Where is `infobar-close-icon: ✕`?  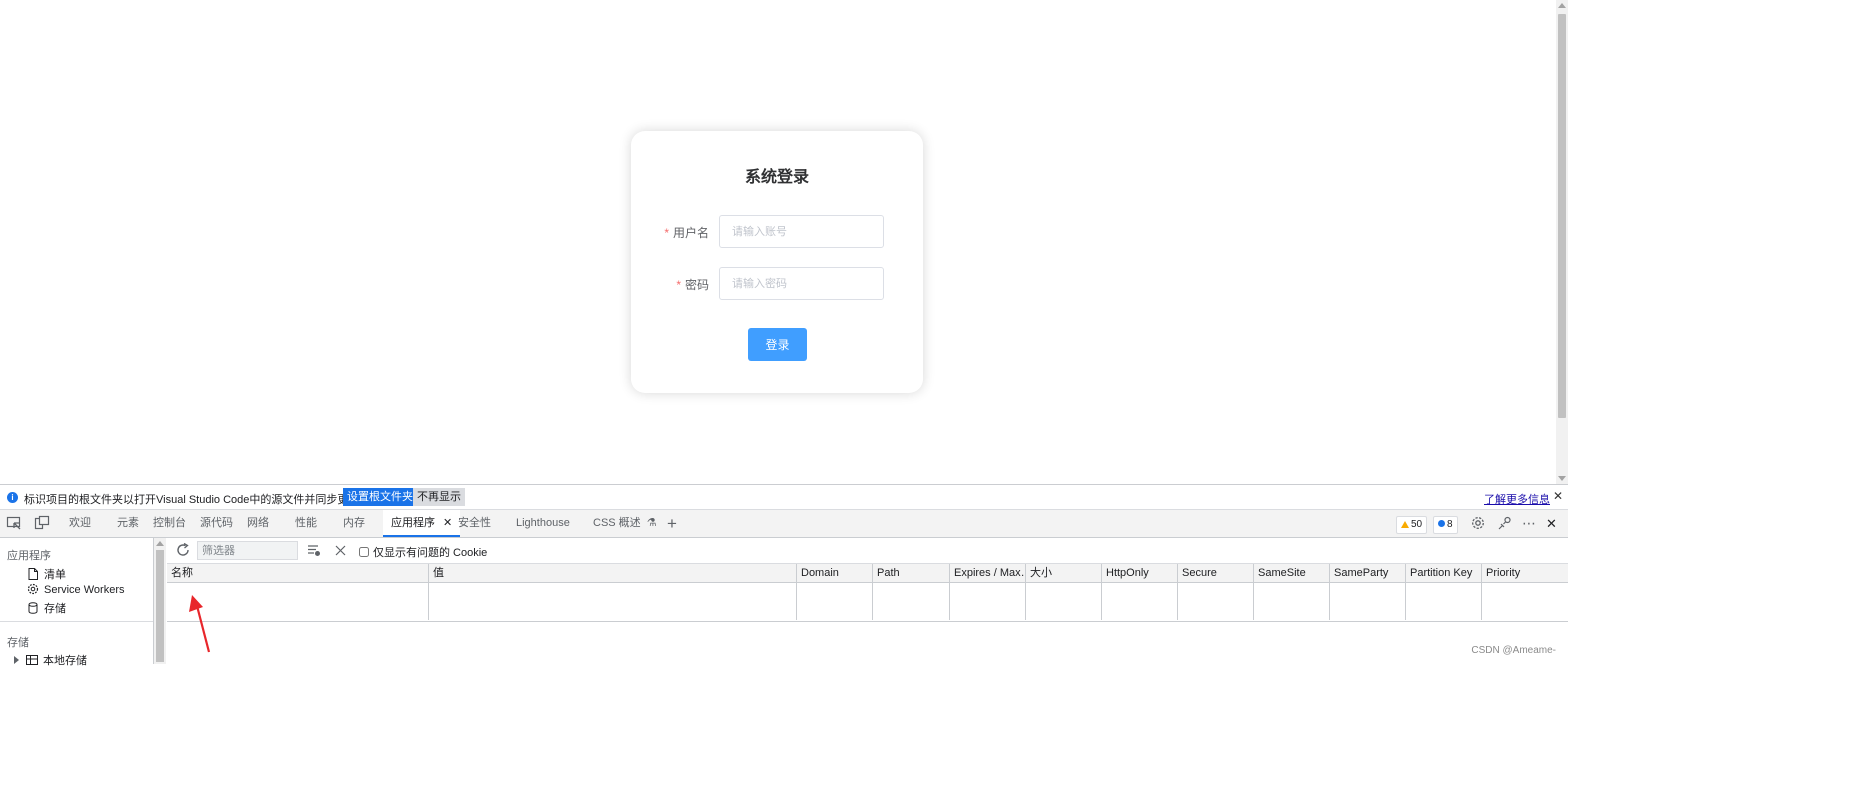
infobar-close-icon: ✕ is located at coordinates (1558, 496).